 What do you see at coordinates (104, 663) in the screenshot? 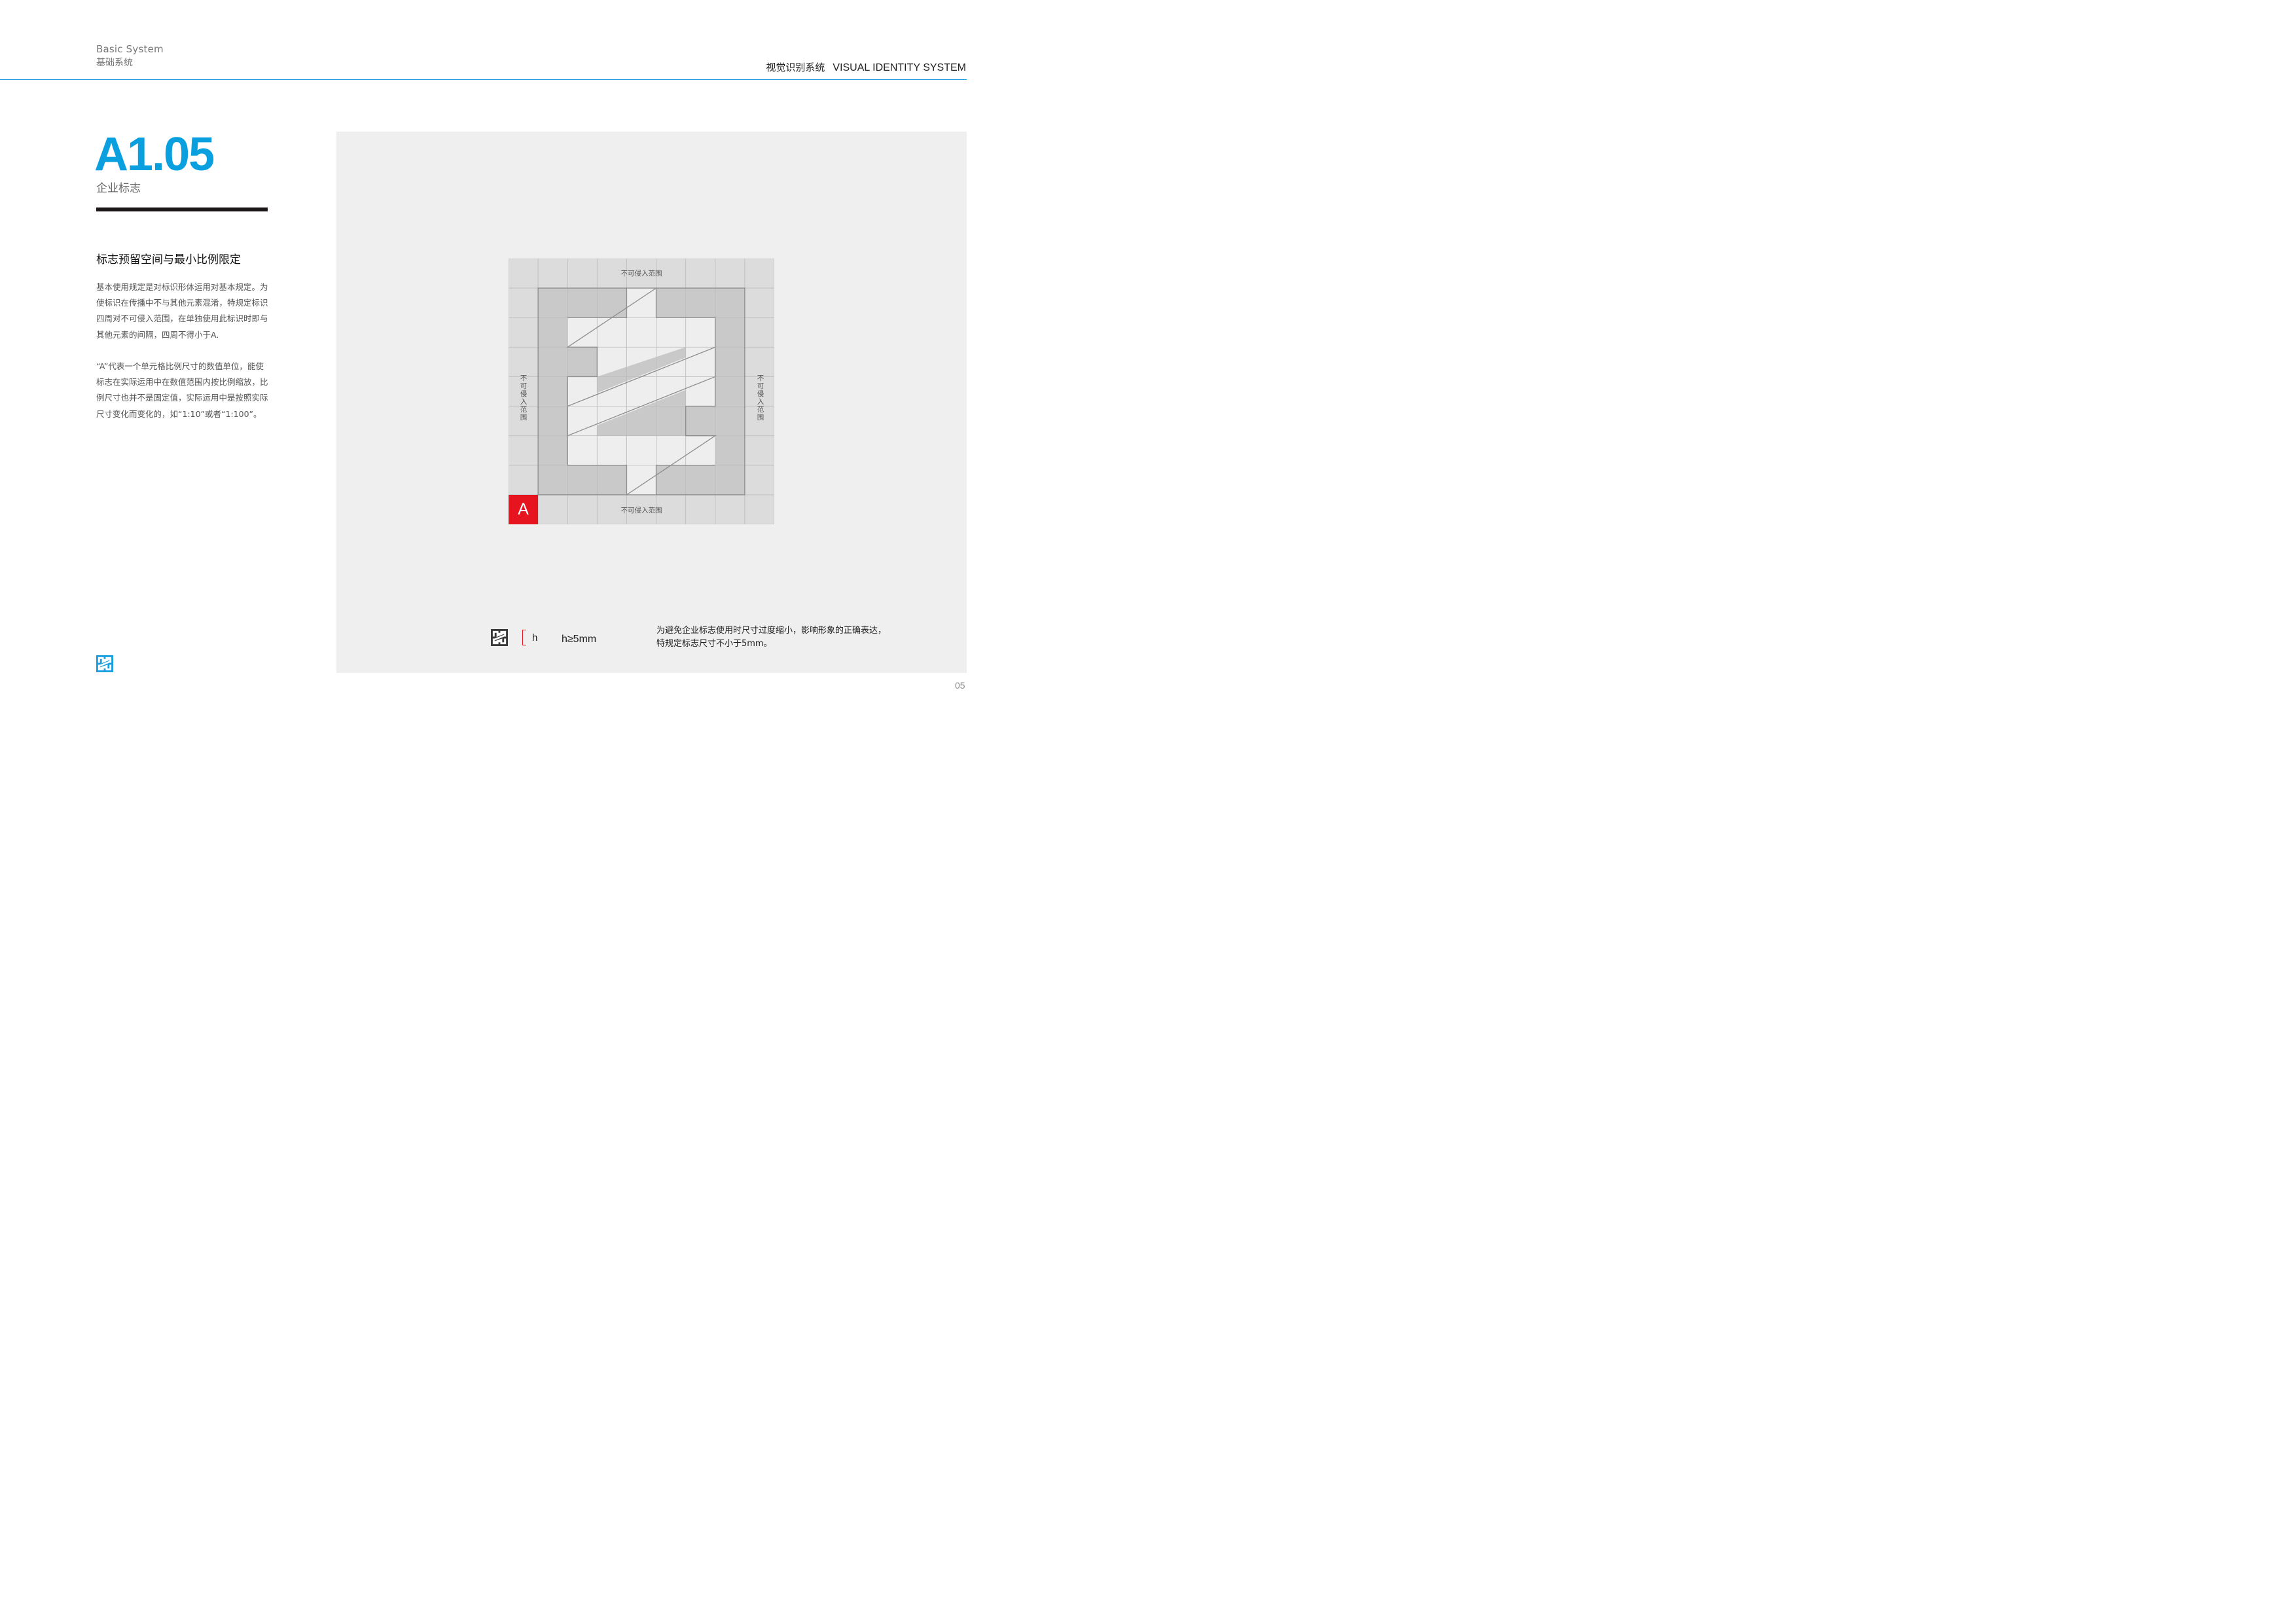
I see `brand-logo-icon` at bounding box center [104, 663].